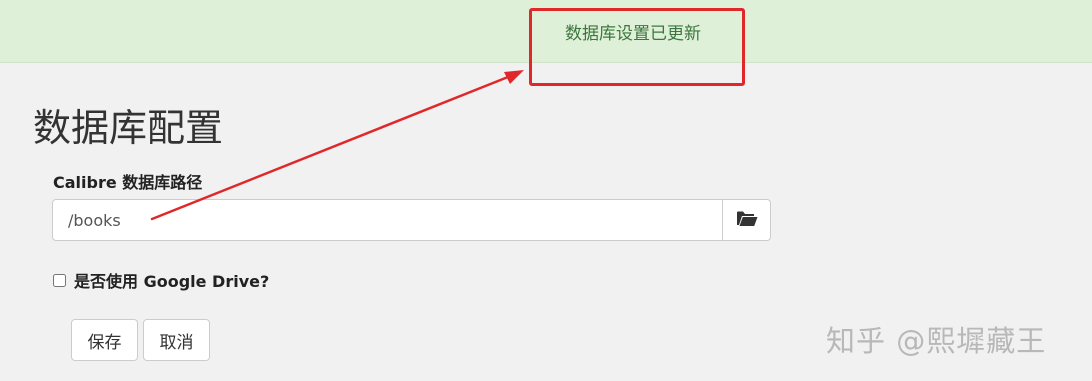  I want to click on browse-folder-button, so click(746, 220).